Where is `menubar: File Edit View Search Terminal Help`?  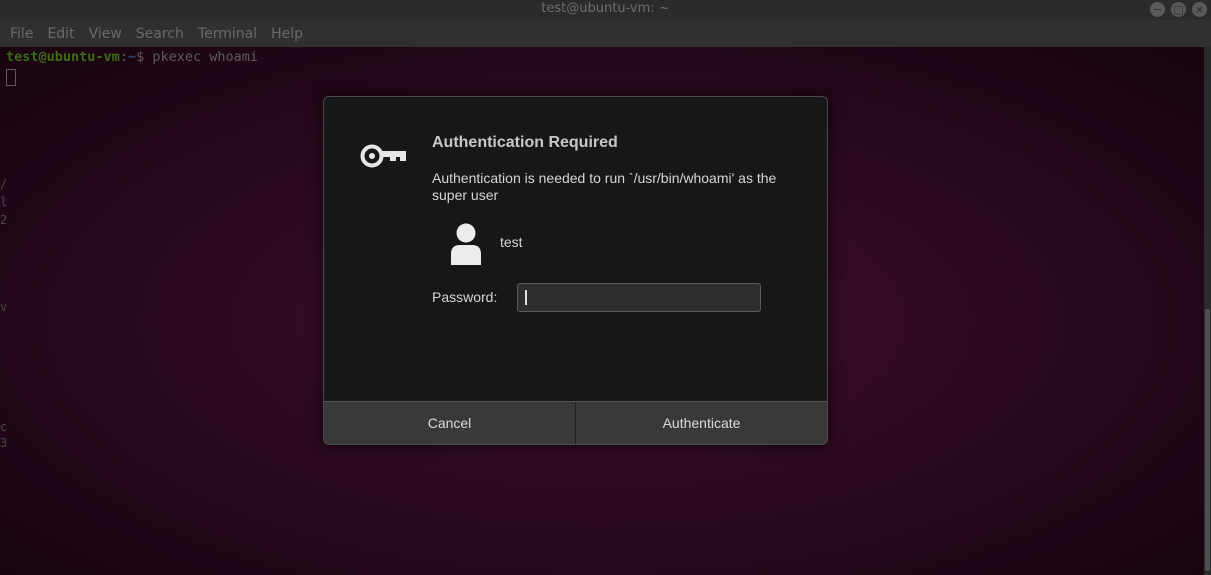
menubar: File Edit View Search Terminal Help is located at coordinates (605, 33).